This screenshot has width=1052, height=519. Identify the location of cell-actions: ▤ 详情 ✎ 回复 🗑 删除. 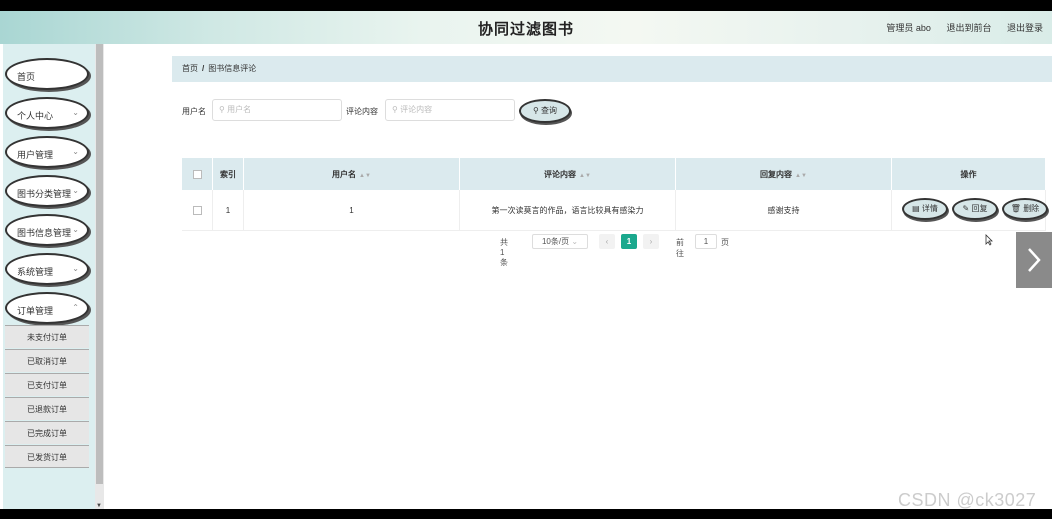
(969, 210).